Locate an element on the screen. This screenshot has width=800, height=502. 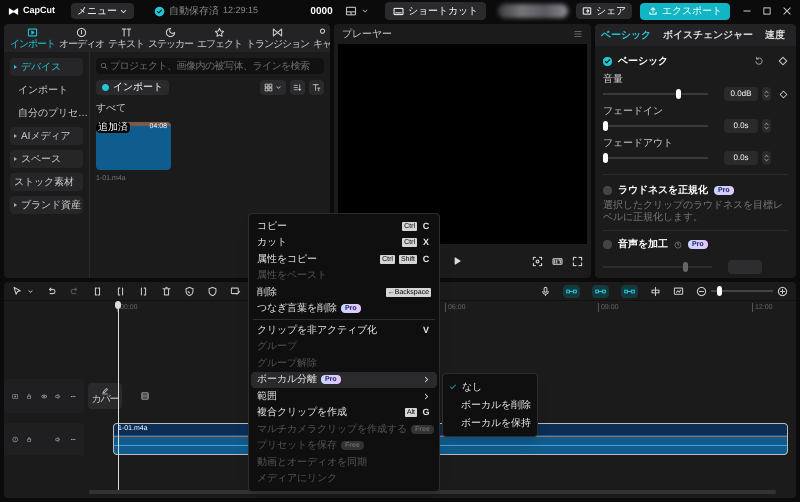
property-tab: 速度 is located at coordinates (775, 35).